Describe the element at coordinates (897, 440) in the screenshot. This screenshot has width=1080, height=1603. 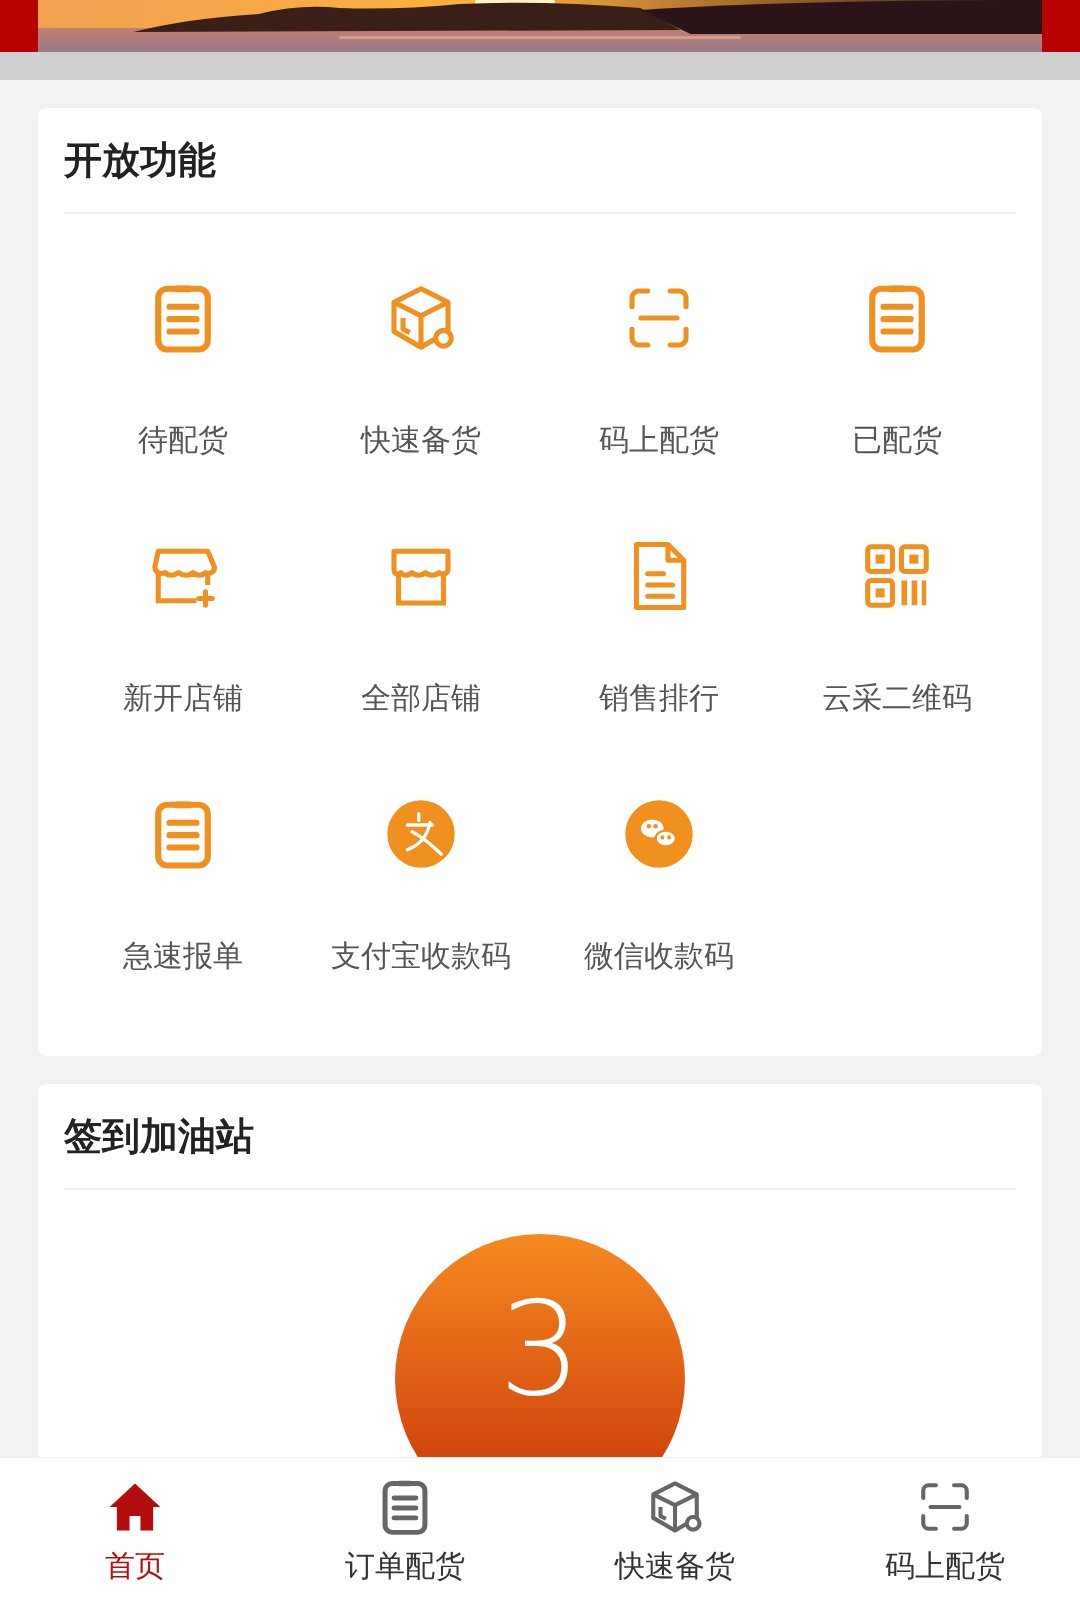
I see `feature-label: 已配货` at that location.